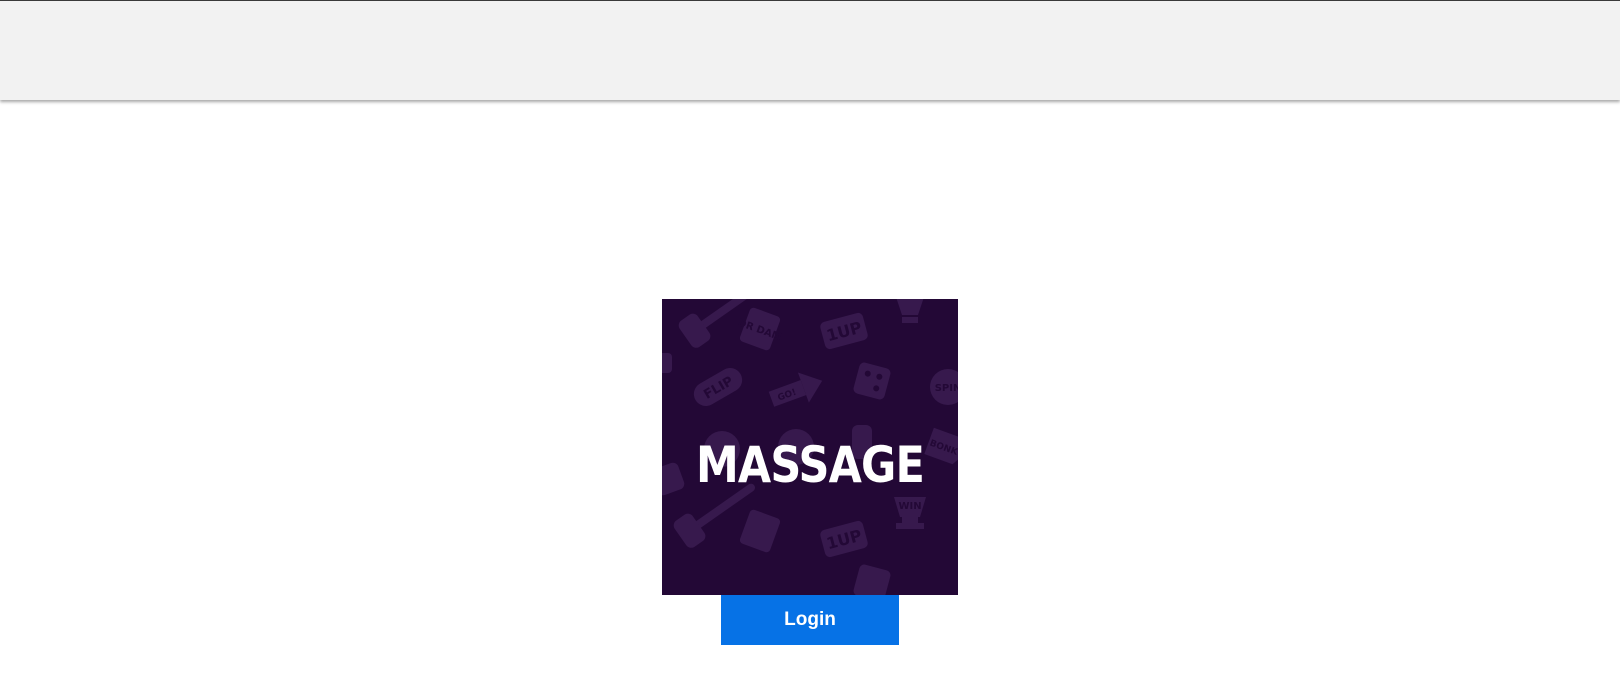  What do you see at coordinates (810, 620) in the screenshot?
I see `login-button: Login` at bounding box center [810, 620].